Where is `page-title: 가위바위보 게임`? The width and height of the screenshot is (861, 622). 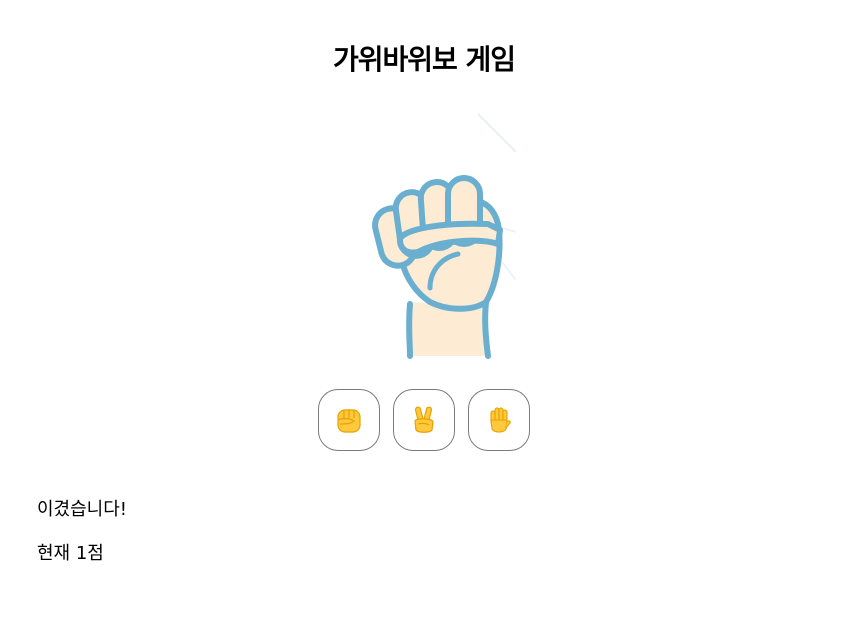 page-title: 가위바위보 게임 is located at coordinates (424, 59).